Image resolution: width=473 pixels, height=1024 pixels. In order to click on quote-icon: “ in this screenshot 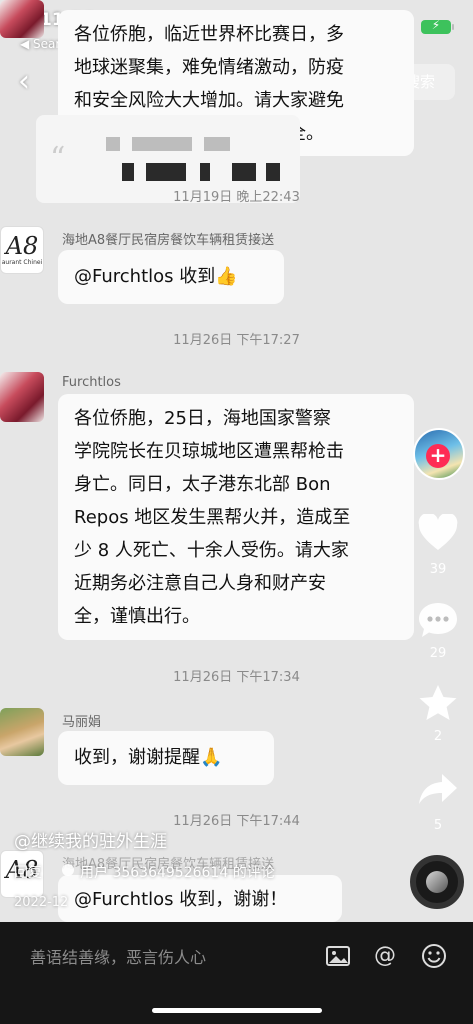, I will do `click(58, 158)`.